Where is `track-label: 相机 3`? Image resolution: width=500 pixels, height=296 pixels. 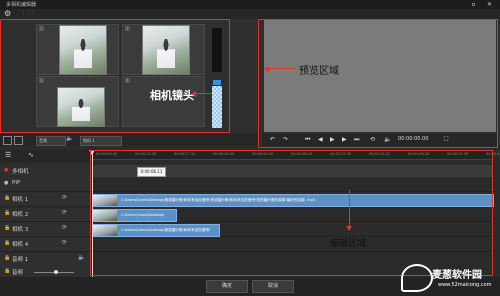 track-label: 相机 3 is located at coordinates (20, 230).